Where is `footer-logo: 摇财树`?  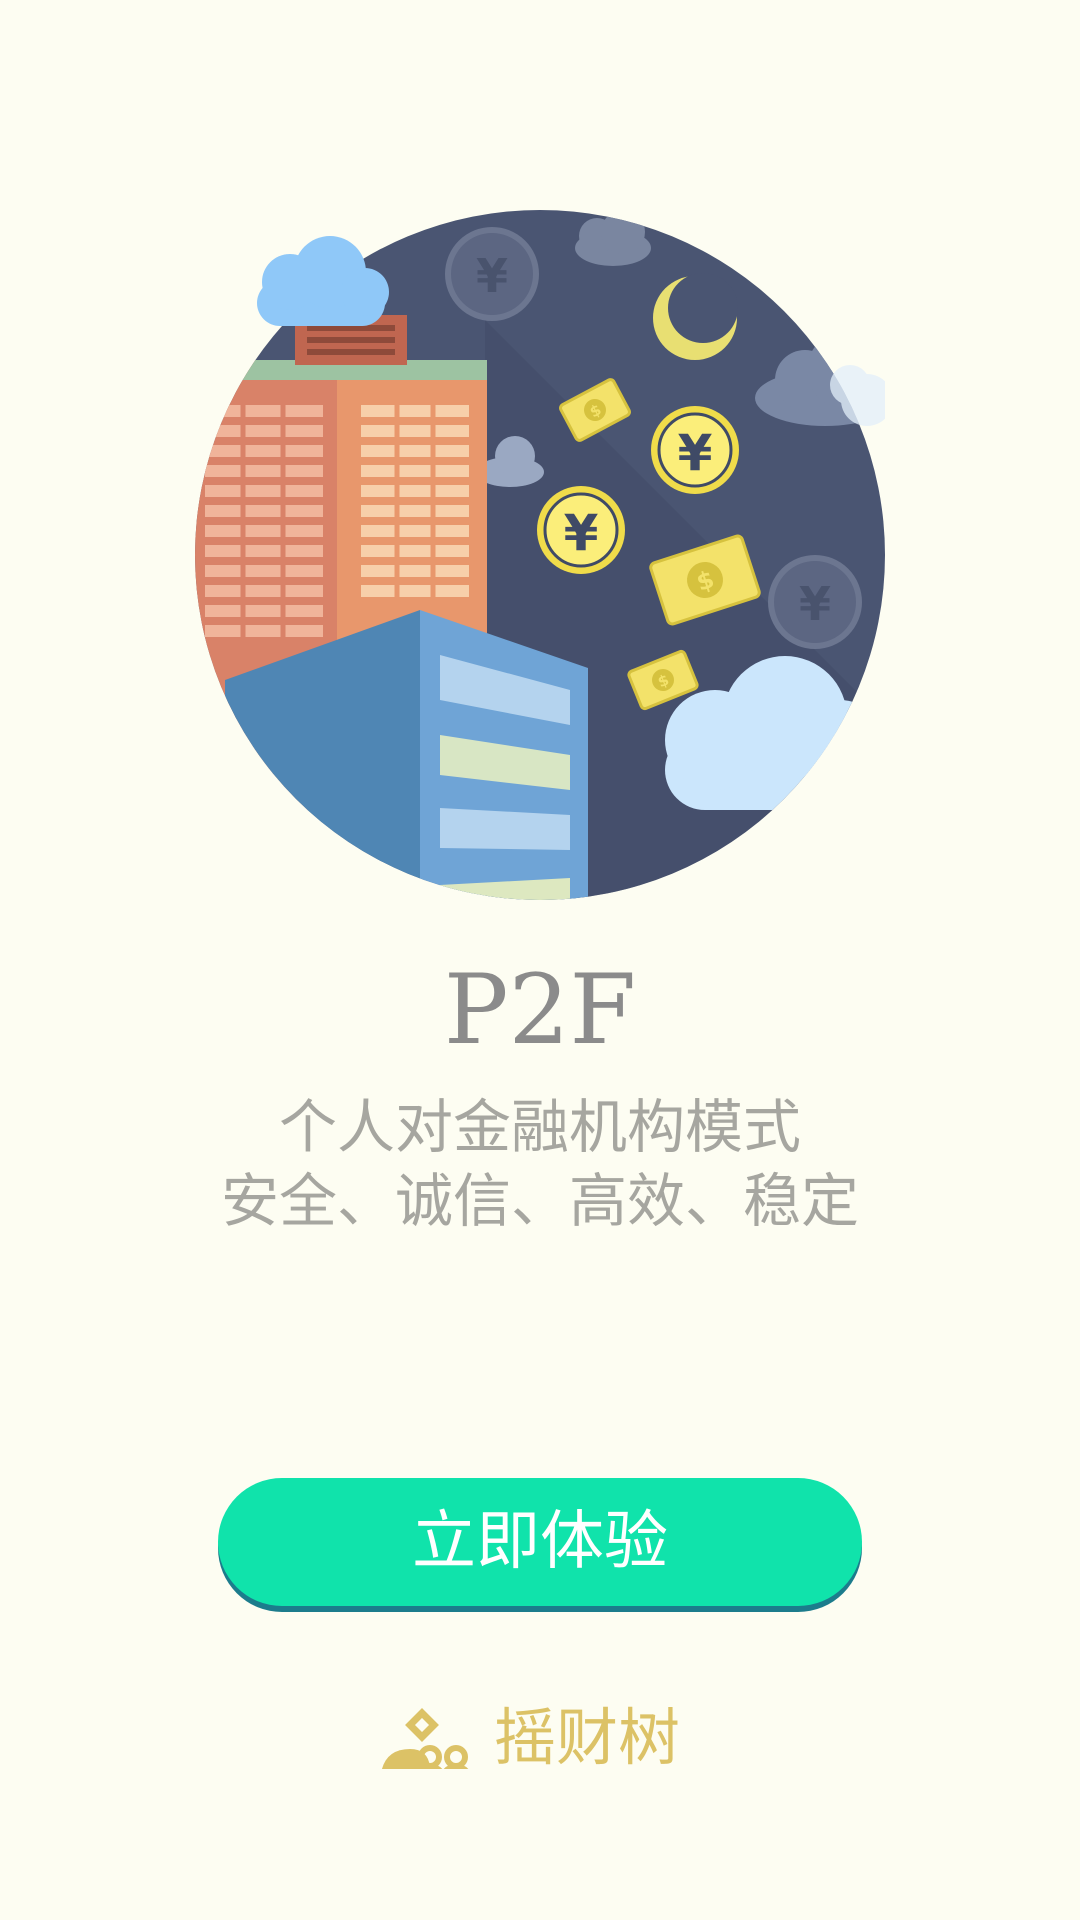
footer-logo: 摇财树 is located at coordinates (550, 1737).